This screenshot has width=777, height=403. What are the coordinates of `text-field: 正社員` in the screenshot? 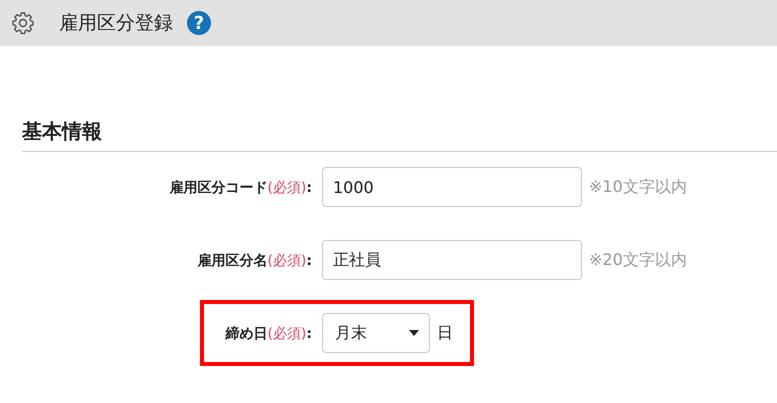 It's located at (452, 260).